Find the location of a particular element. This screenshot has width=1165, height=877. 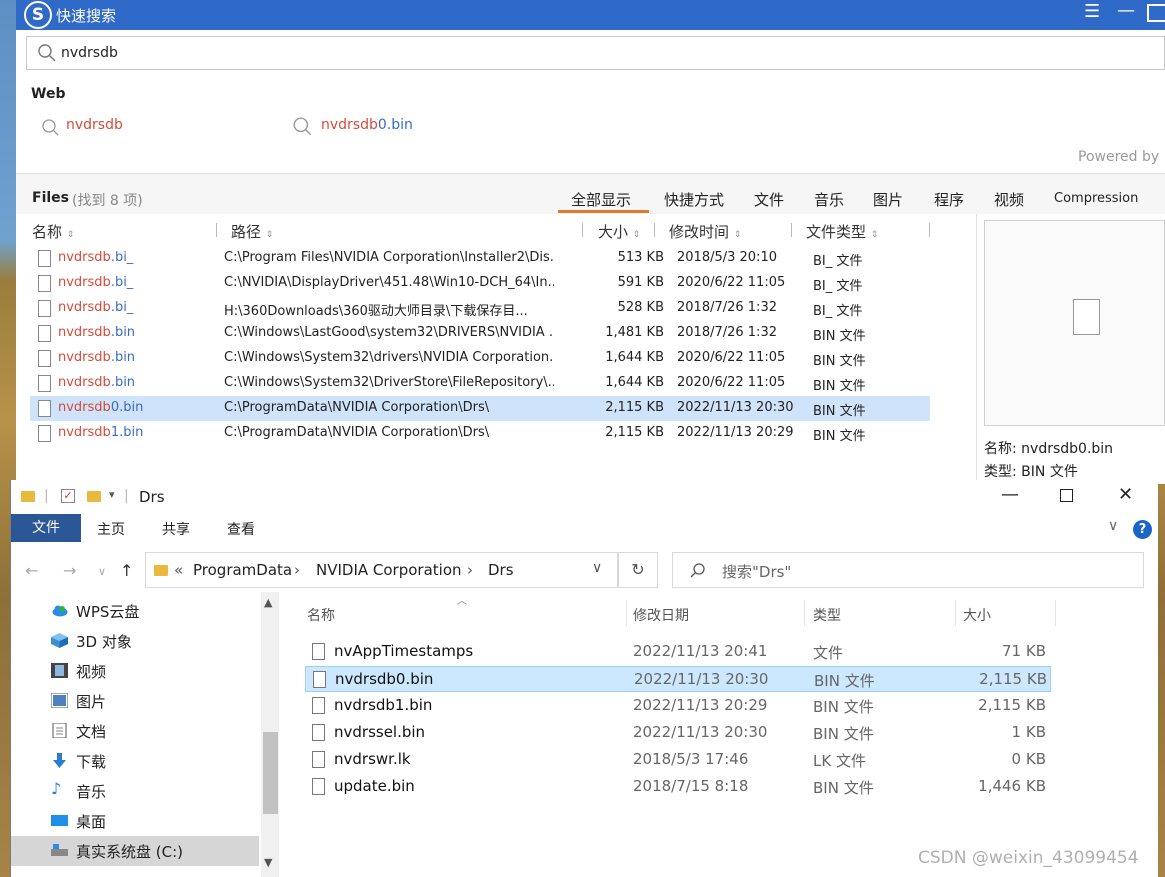

tab-programs: 程序 is located at coordinates (949, 199).